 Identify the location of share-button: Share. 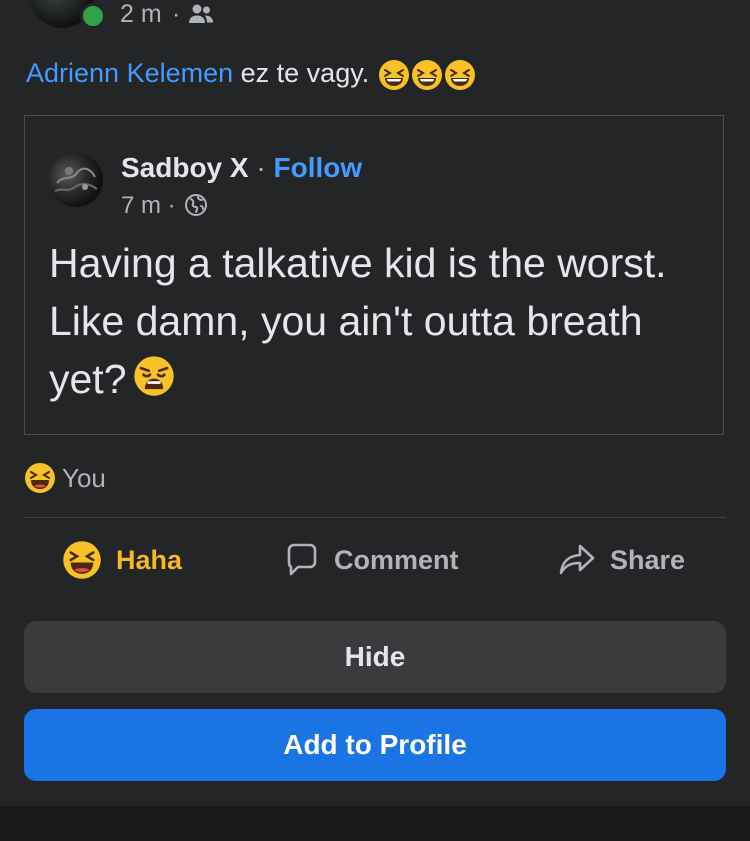
(621, 560).